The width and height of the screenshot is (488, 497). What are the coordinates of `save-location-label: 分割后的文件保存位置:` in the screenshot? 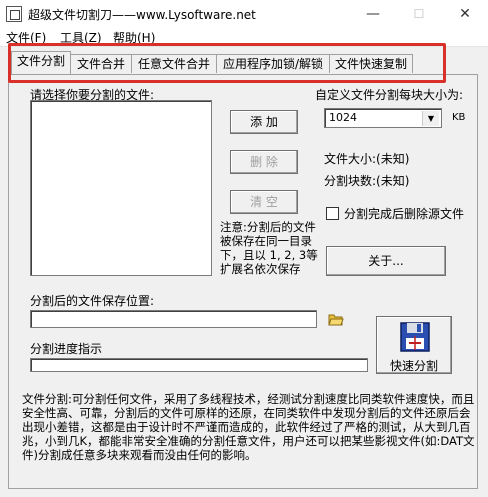 It's located at (92, 301).